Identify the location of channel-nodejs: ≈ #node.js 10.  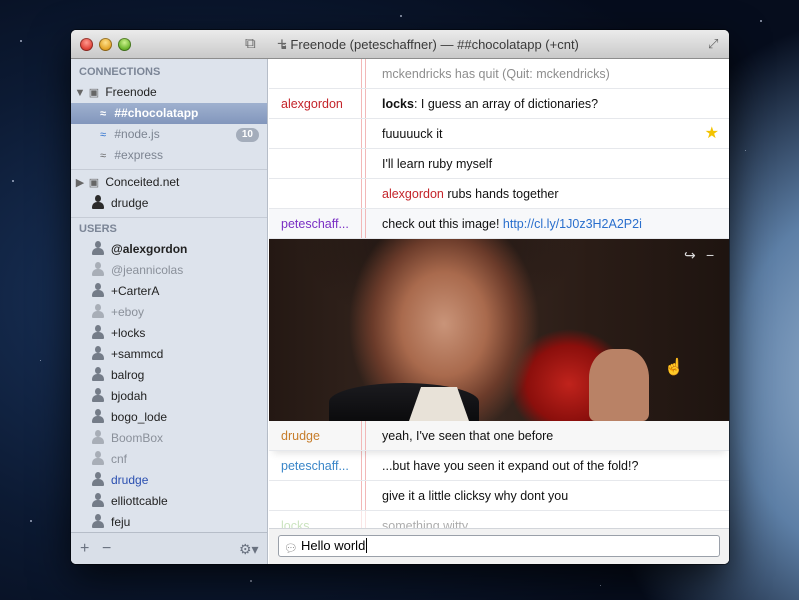
(169, 134).